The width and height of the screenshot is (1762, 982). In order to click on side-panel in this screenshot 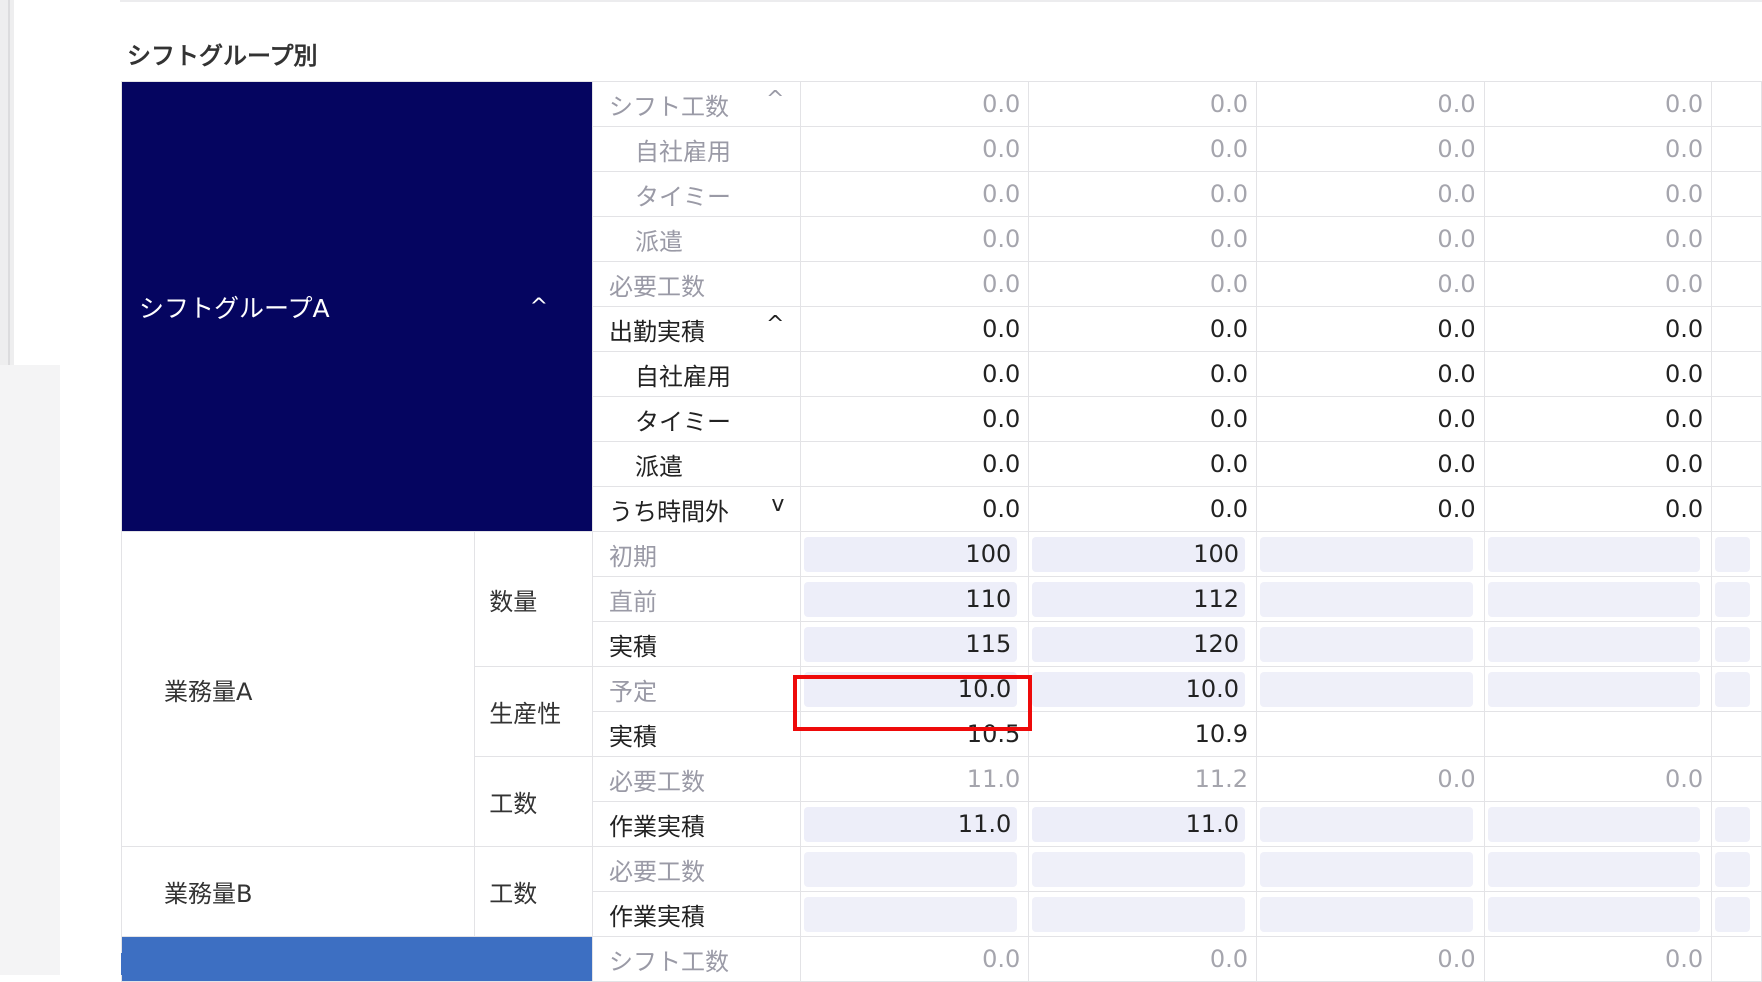, I will do `click(7, 182)`.